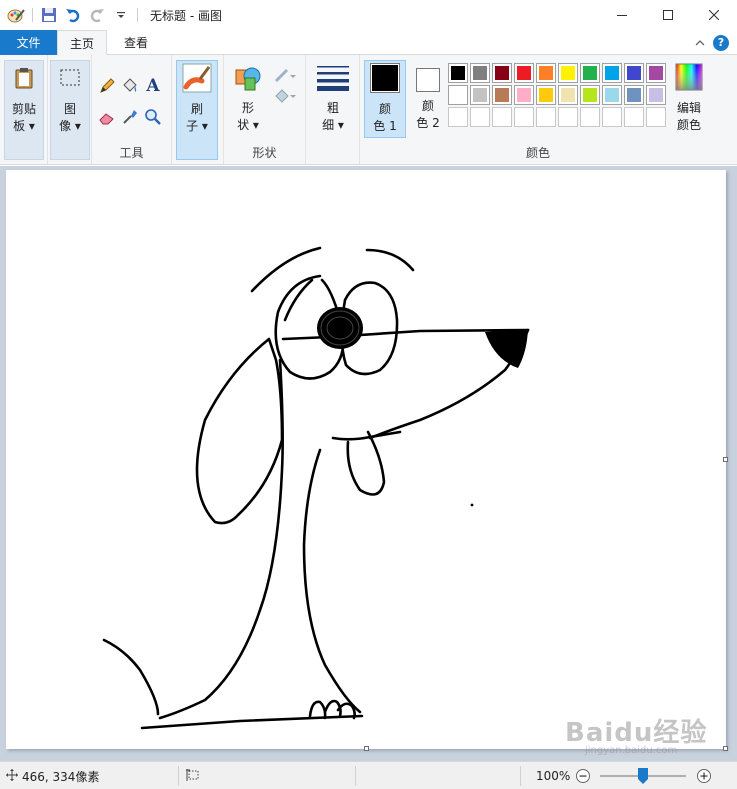 This screenshot has height=789, width=737. I want to click on color2-button: 颜 色 2, so click(428, 99).